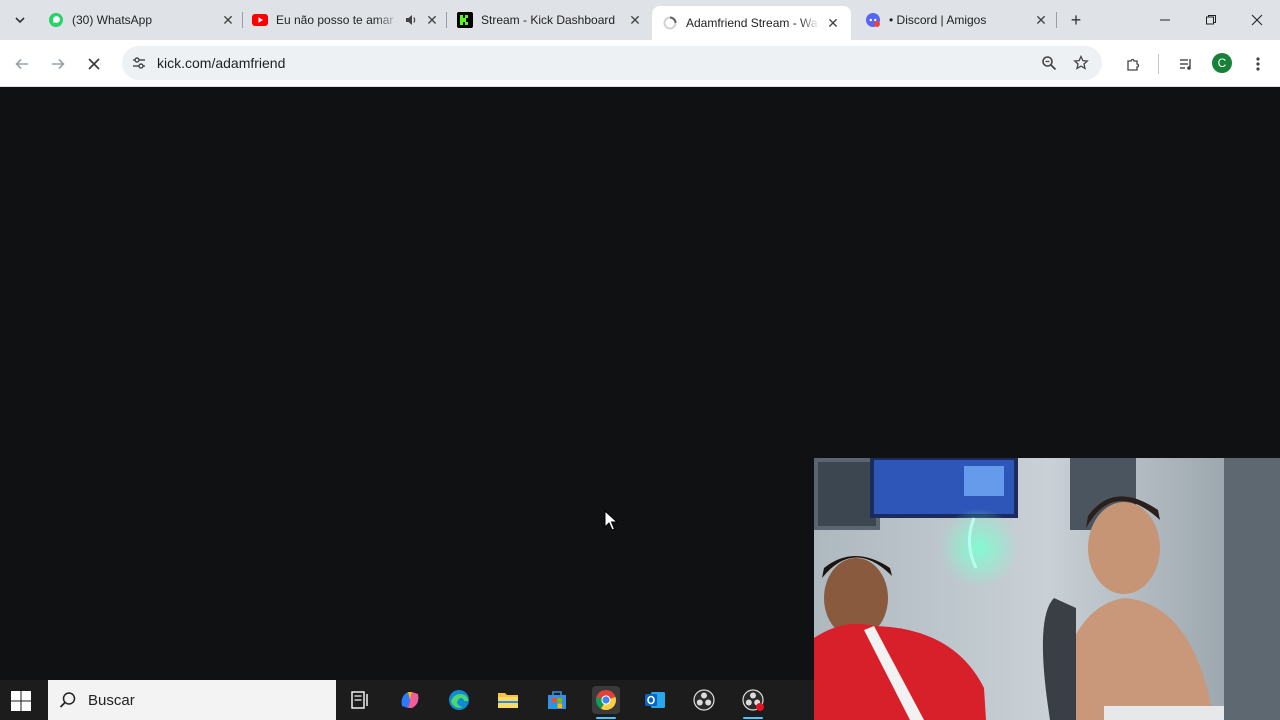 The image size is (1280, 720). Describe the element at coordinates (465, 20) in the screenshot. I see `kick-icon` at that location.